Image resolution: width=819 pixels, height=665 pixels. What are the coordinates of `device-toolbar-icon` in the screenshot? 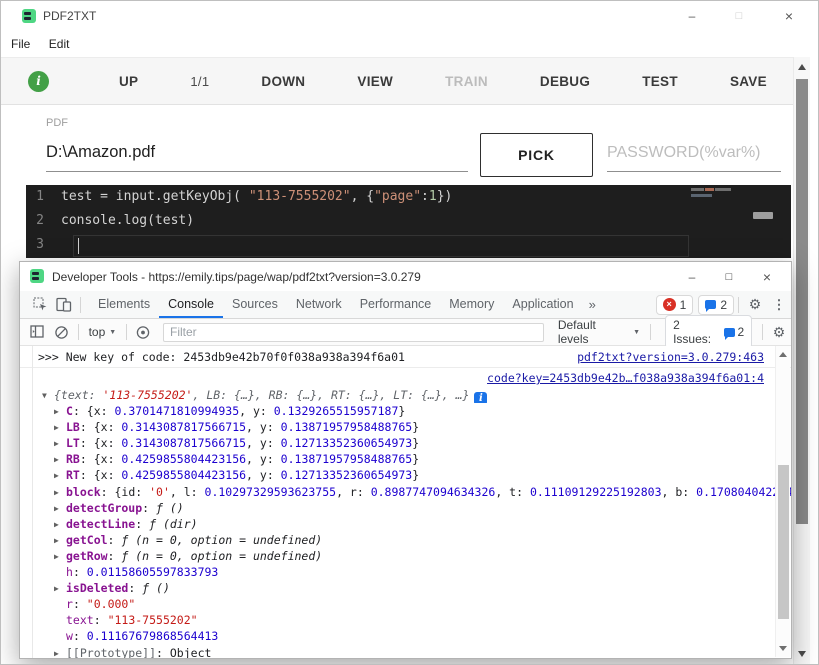 It's located at (64, 305).